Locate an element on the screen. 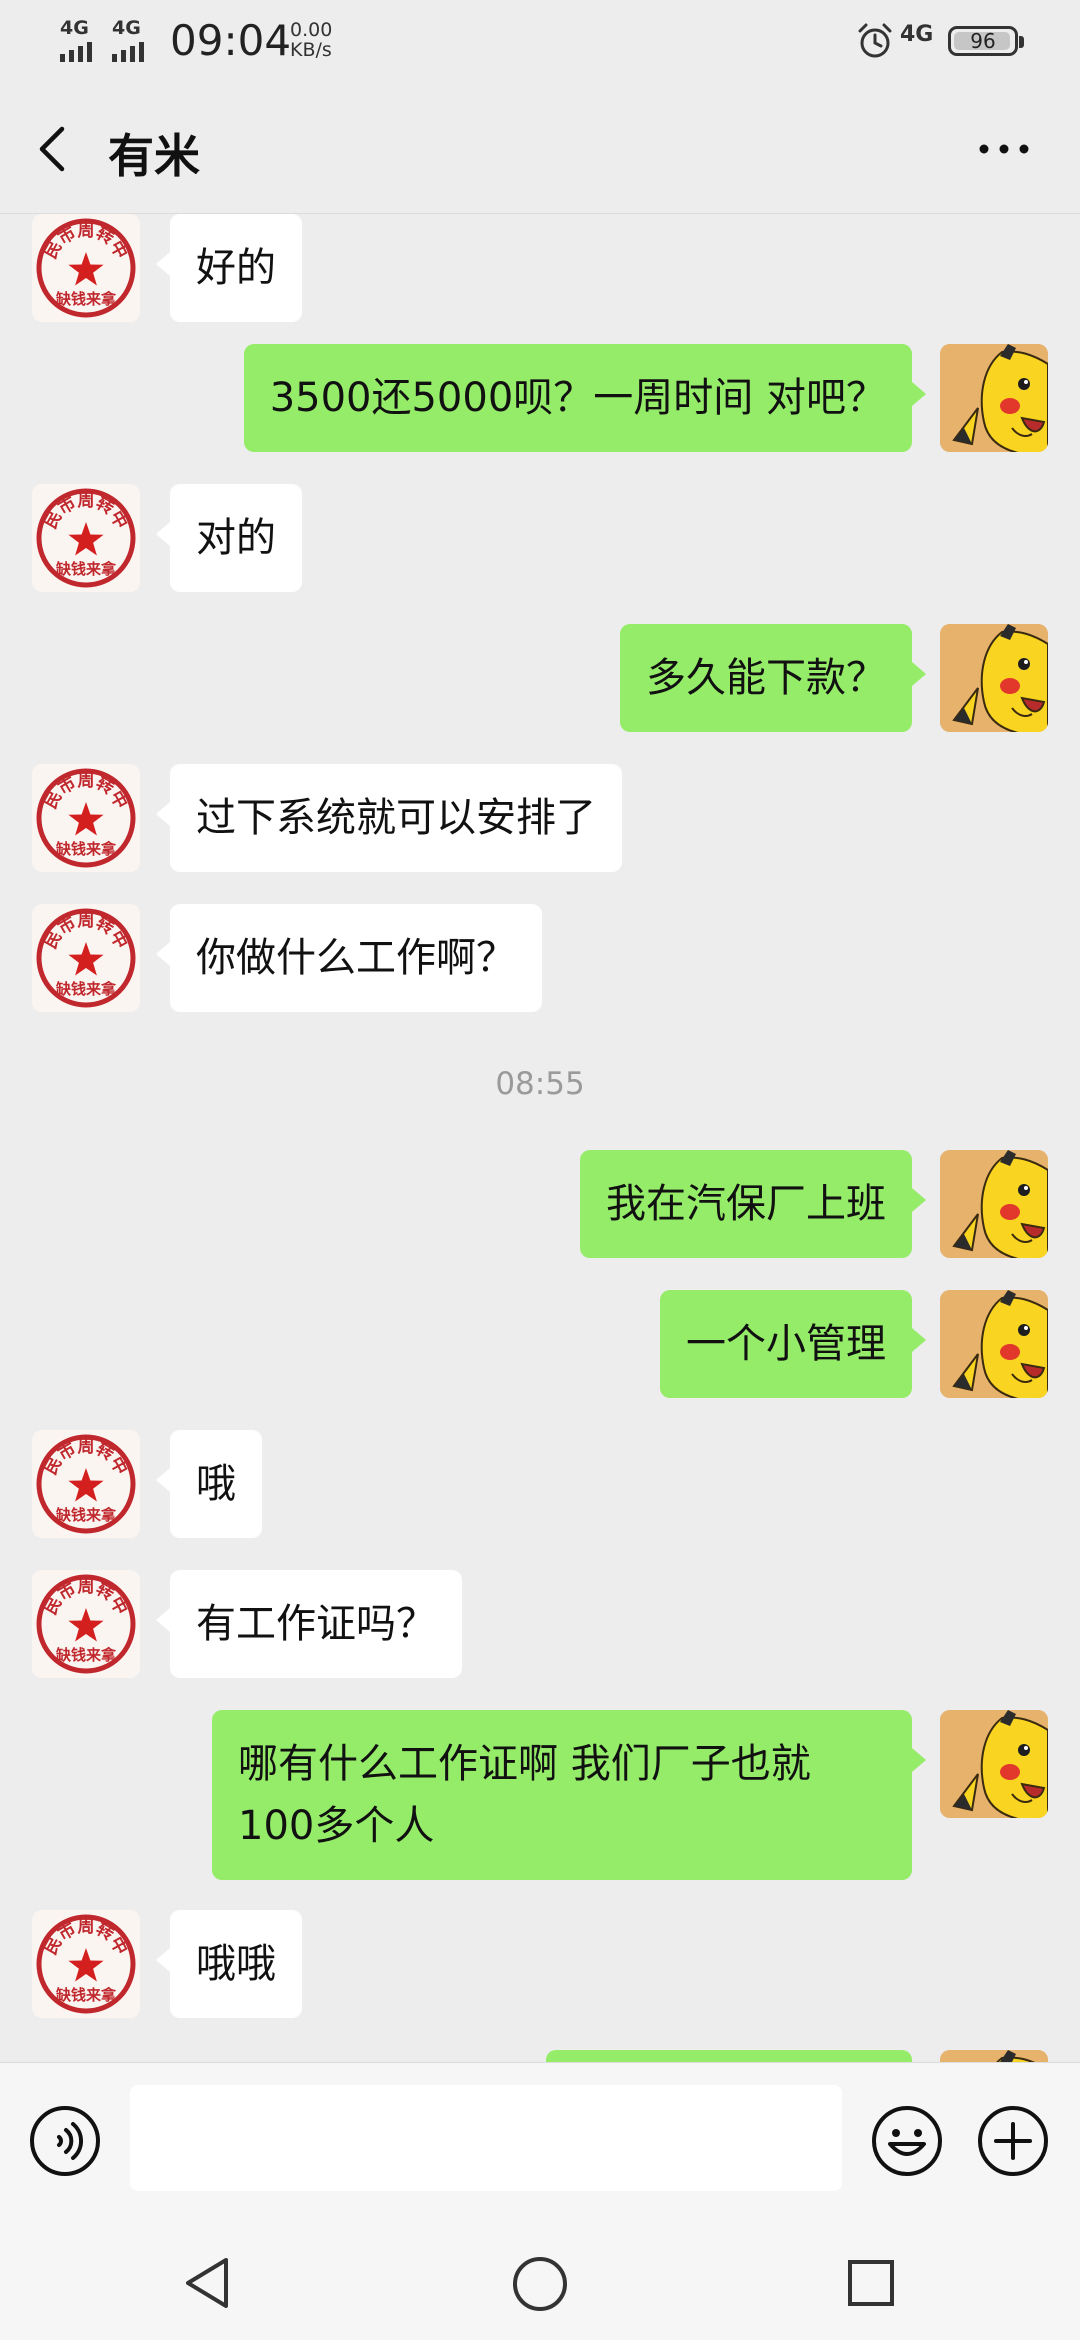 This screenshot has height=2340, width=1080. nav-recents-icon is located at coordinates (871, 2283).